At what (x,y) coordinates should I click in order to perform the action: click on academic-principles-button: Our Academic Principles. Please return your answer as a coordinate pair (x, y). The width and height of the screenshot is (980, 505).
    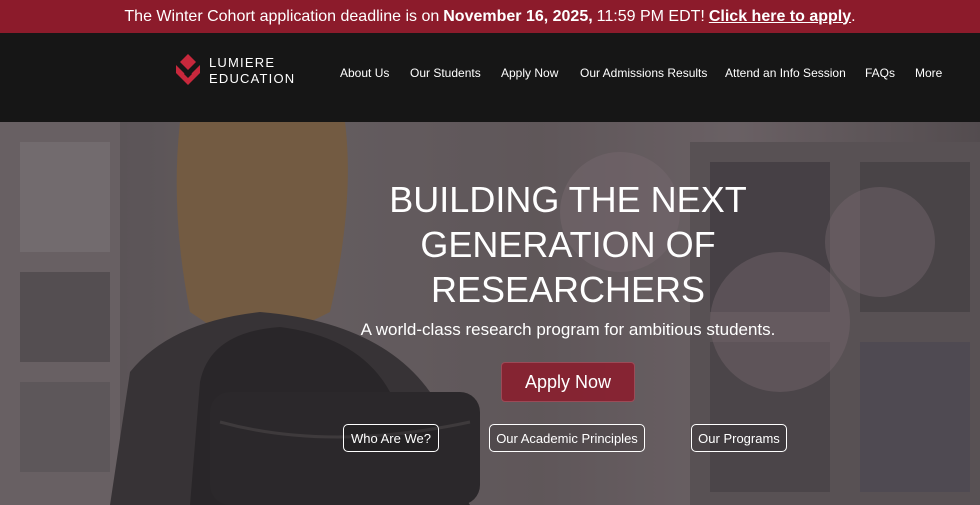
    Looking at the image, I should click on (567, 438).